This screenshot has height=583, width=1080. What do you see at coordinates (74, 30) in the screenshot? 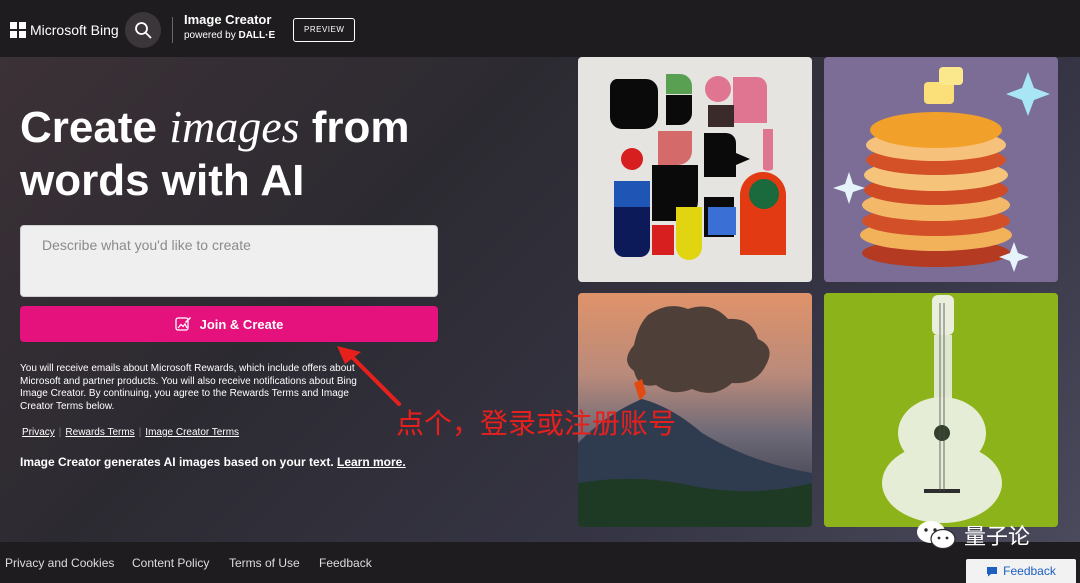
I see `brand-name: Microsoft Bing` at bounding box center [74, 30].